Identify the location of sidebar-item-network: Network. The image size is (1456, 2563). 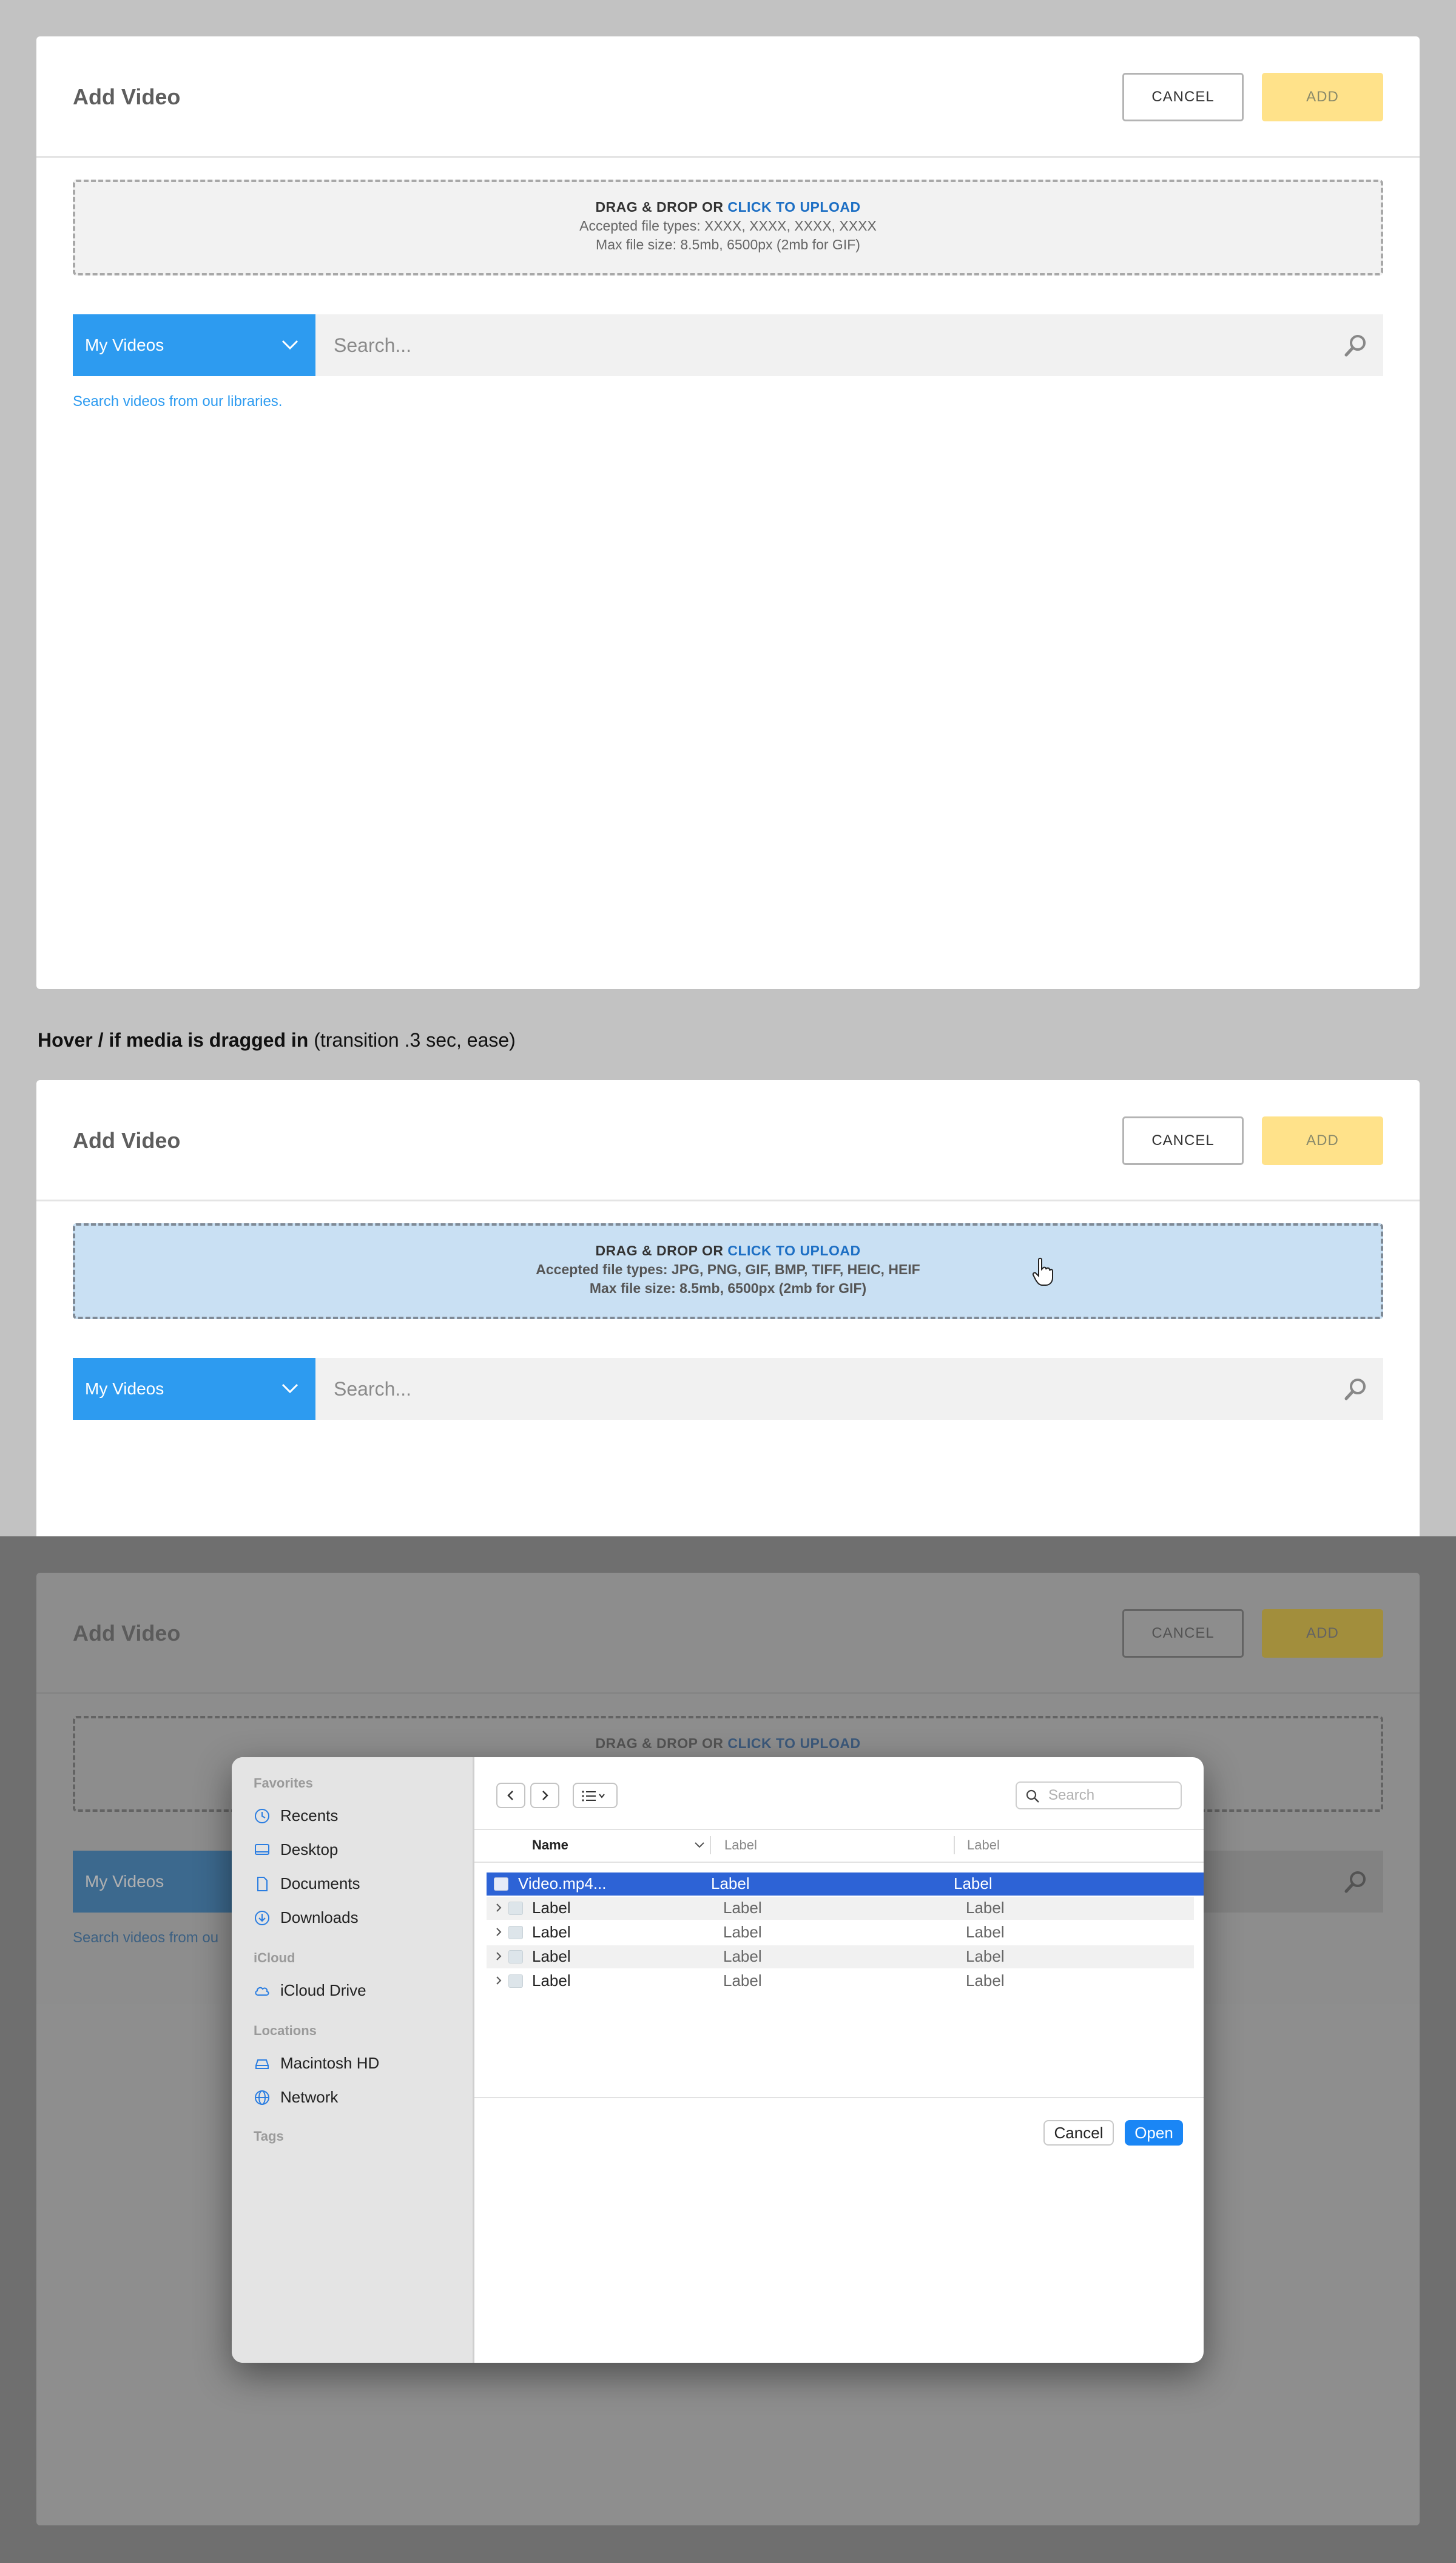
(296, 2097).